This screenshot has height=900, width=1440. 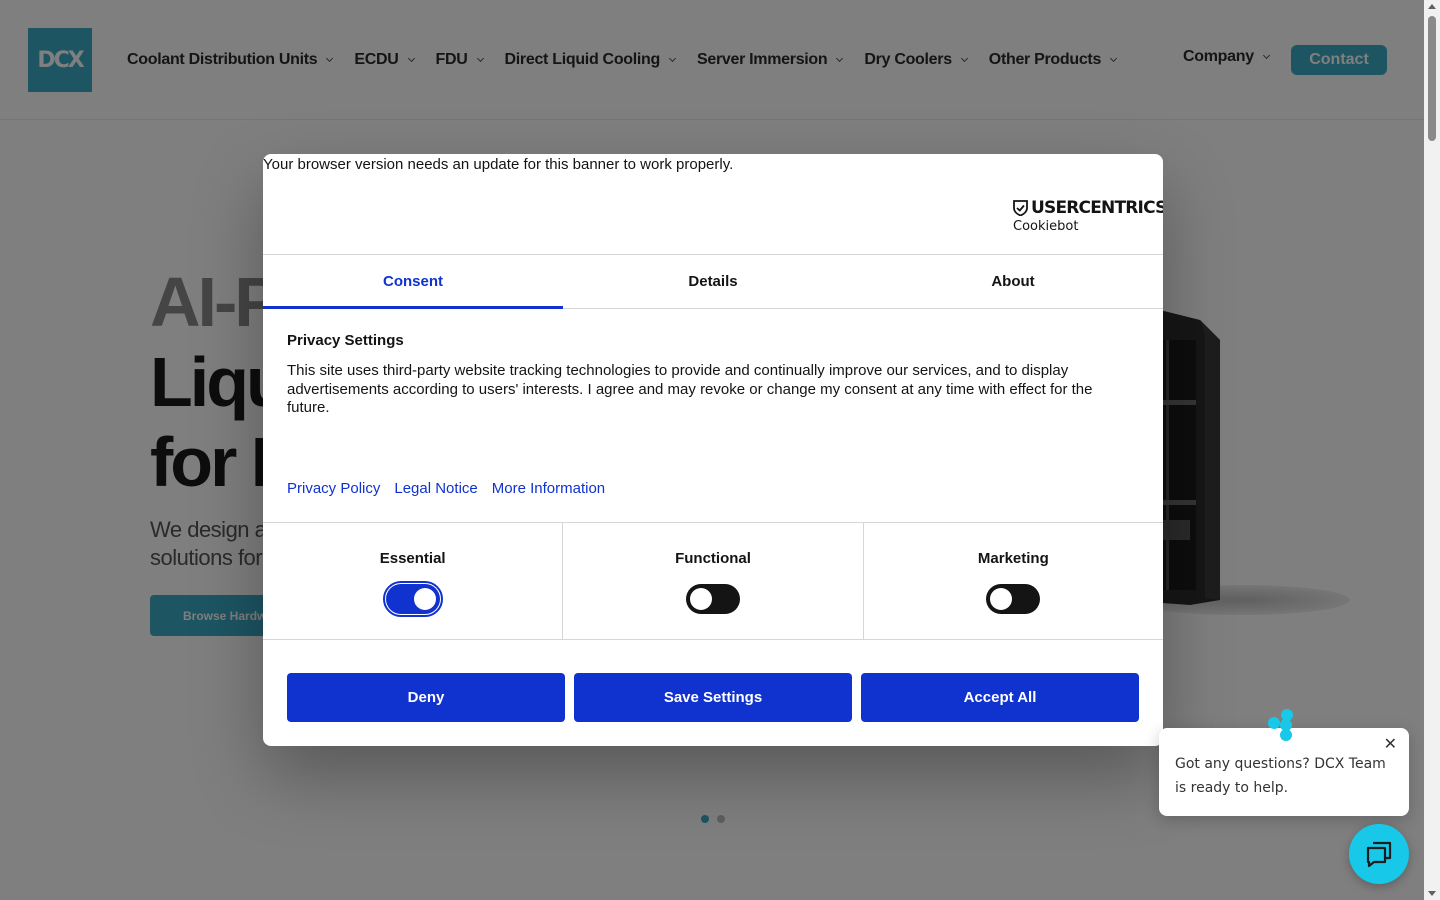 What do you see at coordinates (1432, 450) in the screenshot?
I see `page-scrollbar` at bounding box center [1432, 450].